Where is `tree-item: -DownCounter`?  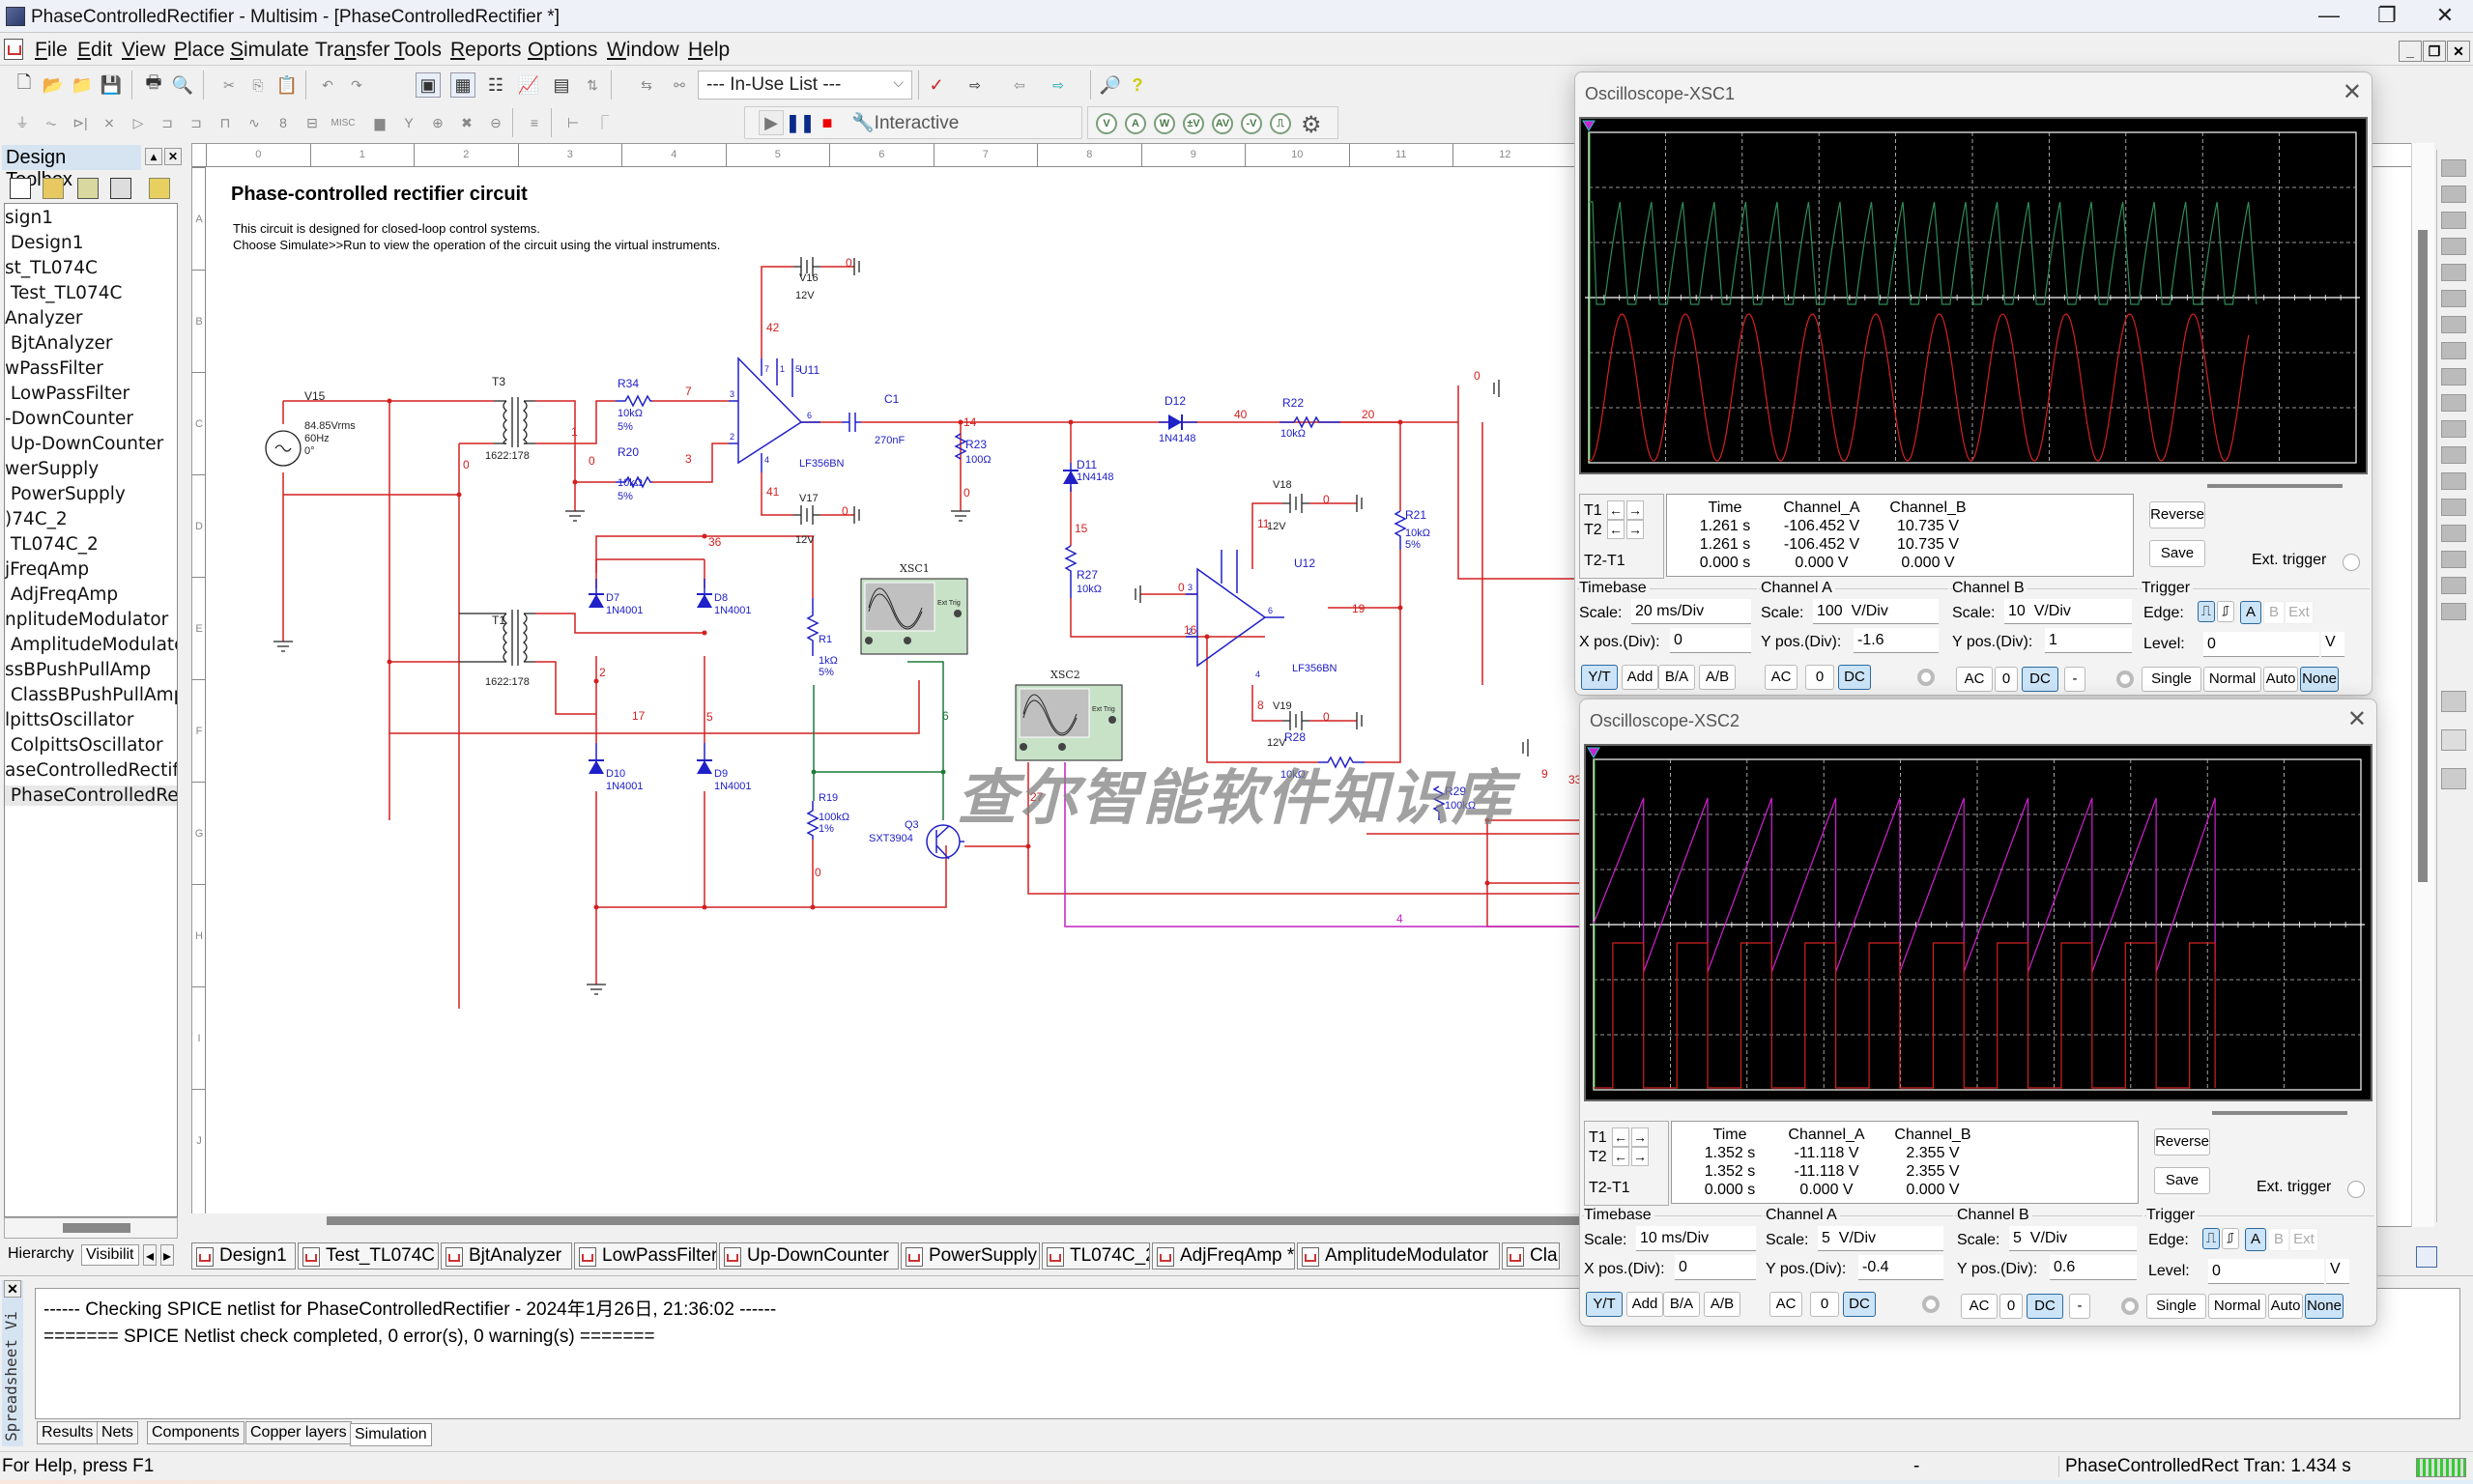
tree-item: -DownCounter is located at coordinates (91, 419).